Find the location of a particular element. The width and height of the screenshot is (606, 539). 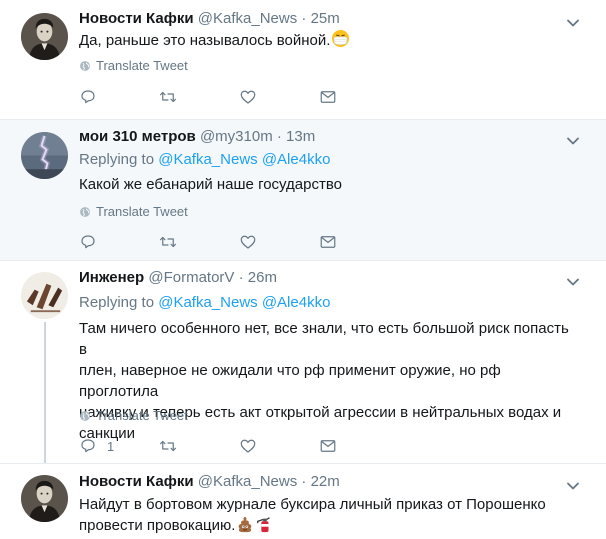

reply-count: 1 is located at coordinates (111, 446).